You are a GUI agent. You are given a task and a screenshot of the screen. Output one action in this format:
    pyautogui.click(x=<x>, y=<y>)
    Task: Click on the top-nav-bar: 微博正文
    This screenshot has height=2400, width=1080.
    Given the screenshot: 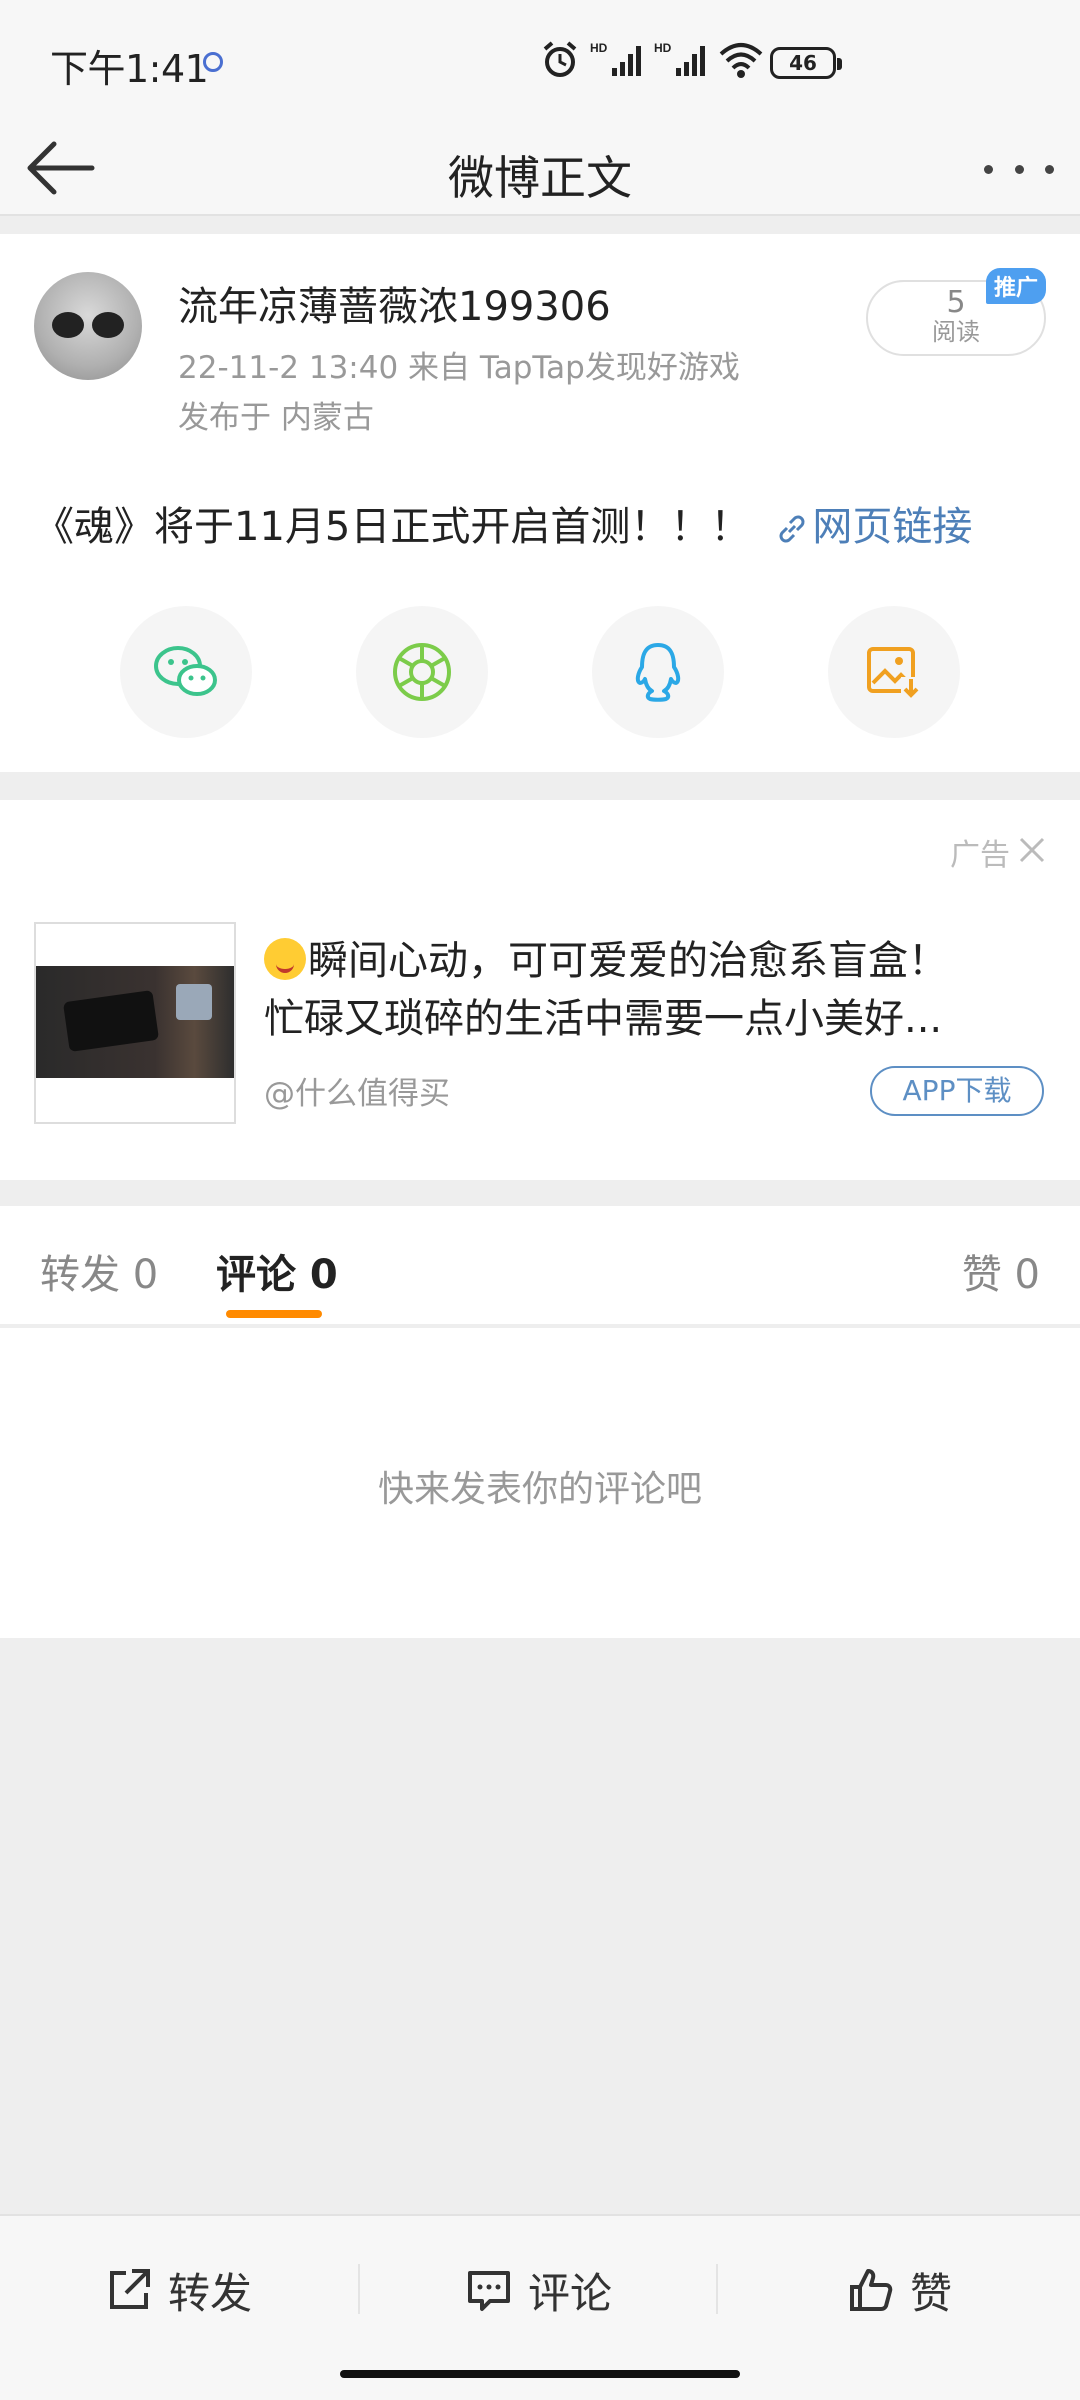 What is the action you would take?
    pyautogui.click(x=540, y=168)
    